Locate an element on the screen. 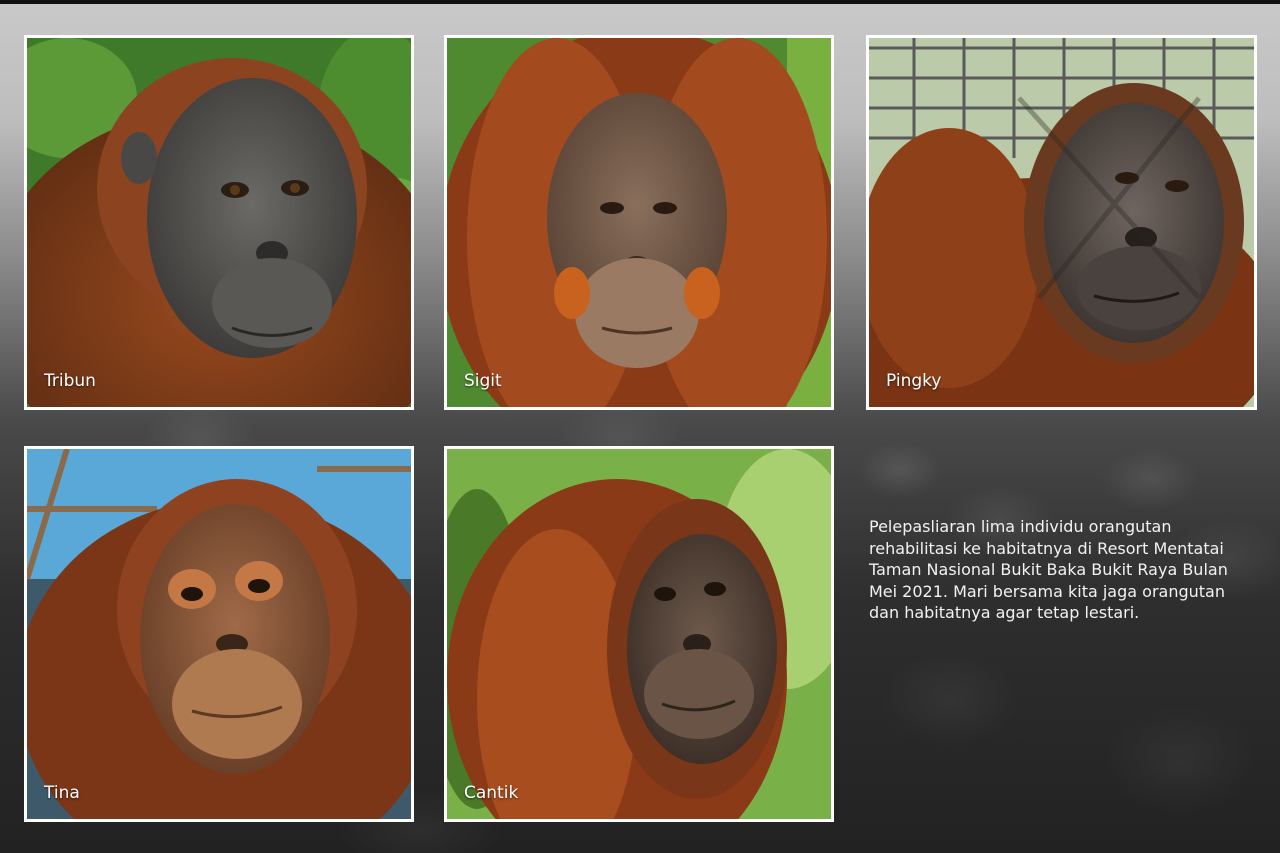  orangutan-sigit-image is located at coordinates (639, 222).